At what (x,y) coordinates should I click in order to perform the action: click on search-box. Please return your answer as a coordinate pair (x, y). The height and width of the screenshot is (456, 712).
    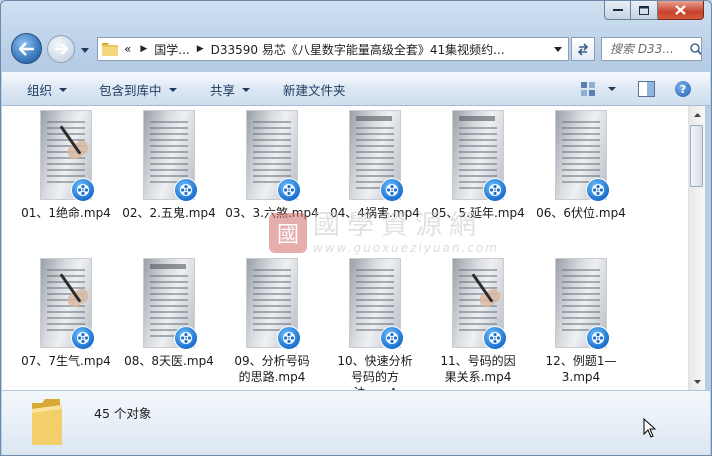
    Looking at the image, I should click on (651, 49).